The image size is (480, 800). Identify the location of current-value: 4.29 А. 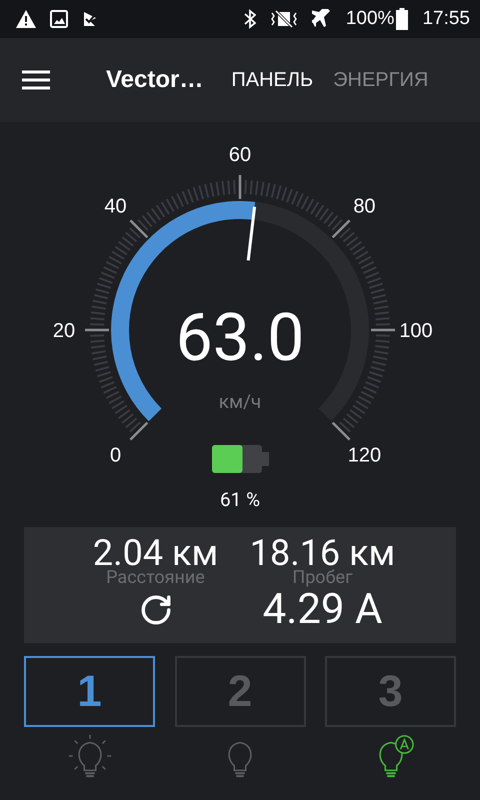
(322, 610).